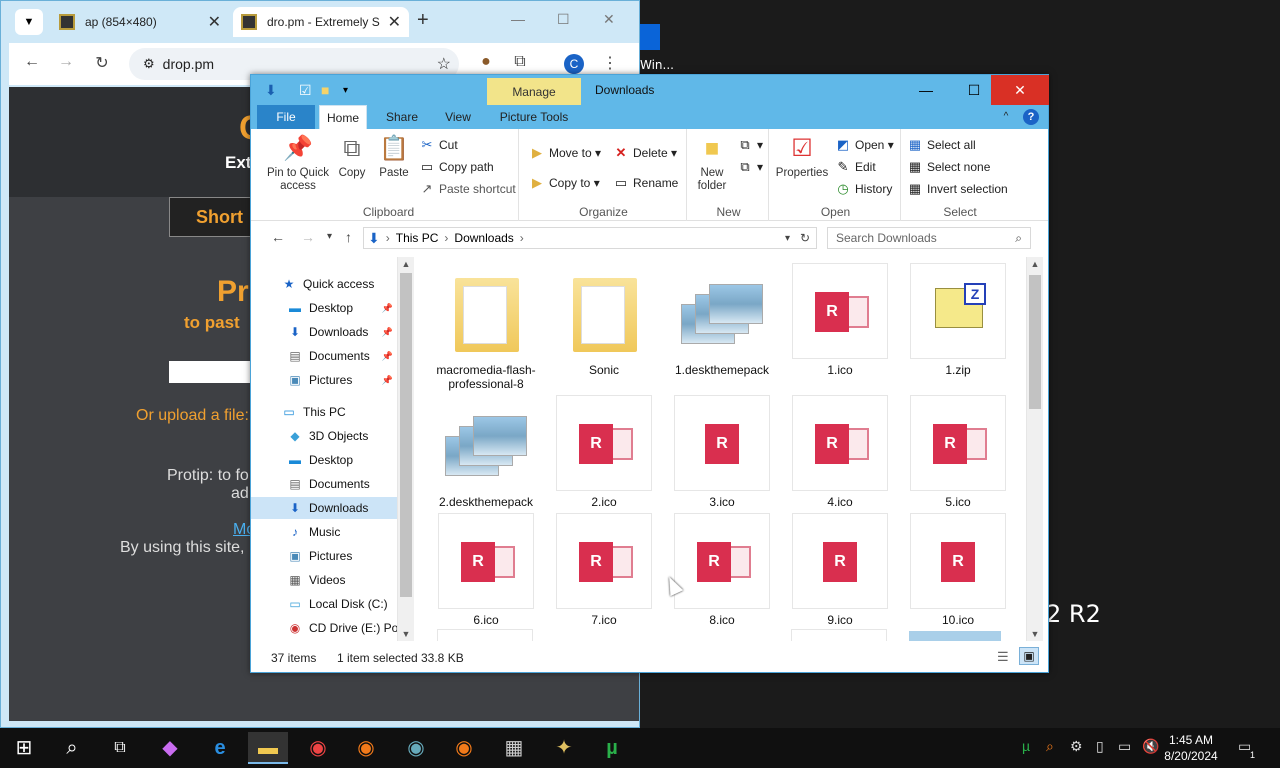 The height and width of the screenshot is (768, 1280). I want to click on open-button: ◩ Open ▾, so click(864, 145).